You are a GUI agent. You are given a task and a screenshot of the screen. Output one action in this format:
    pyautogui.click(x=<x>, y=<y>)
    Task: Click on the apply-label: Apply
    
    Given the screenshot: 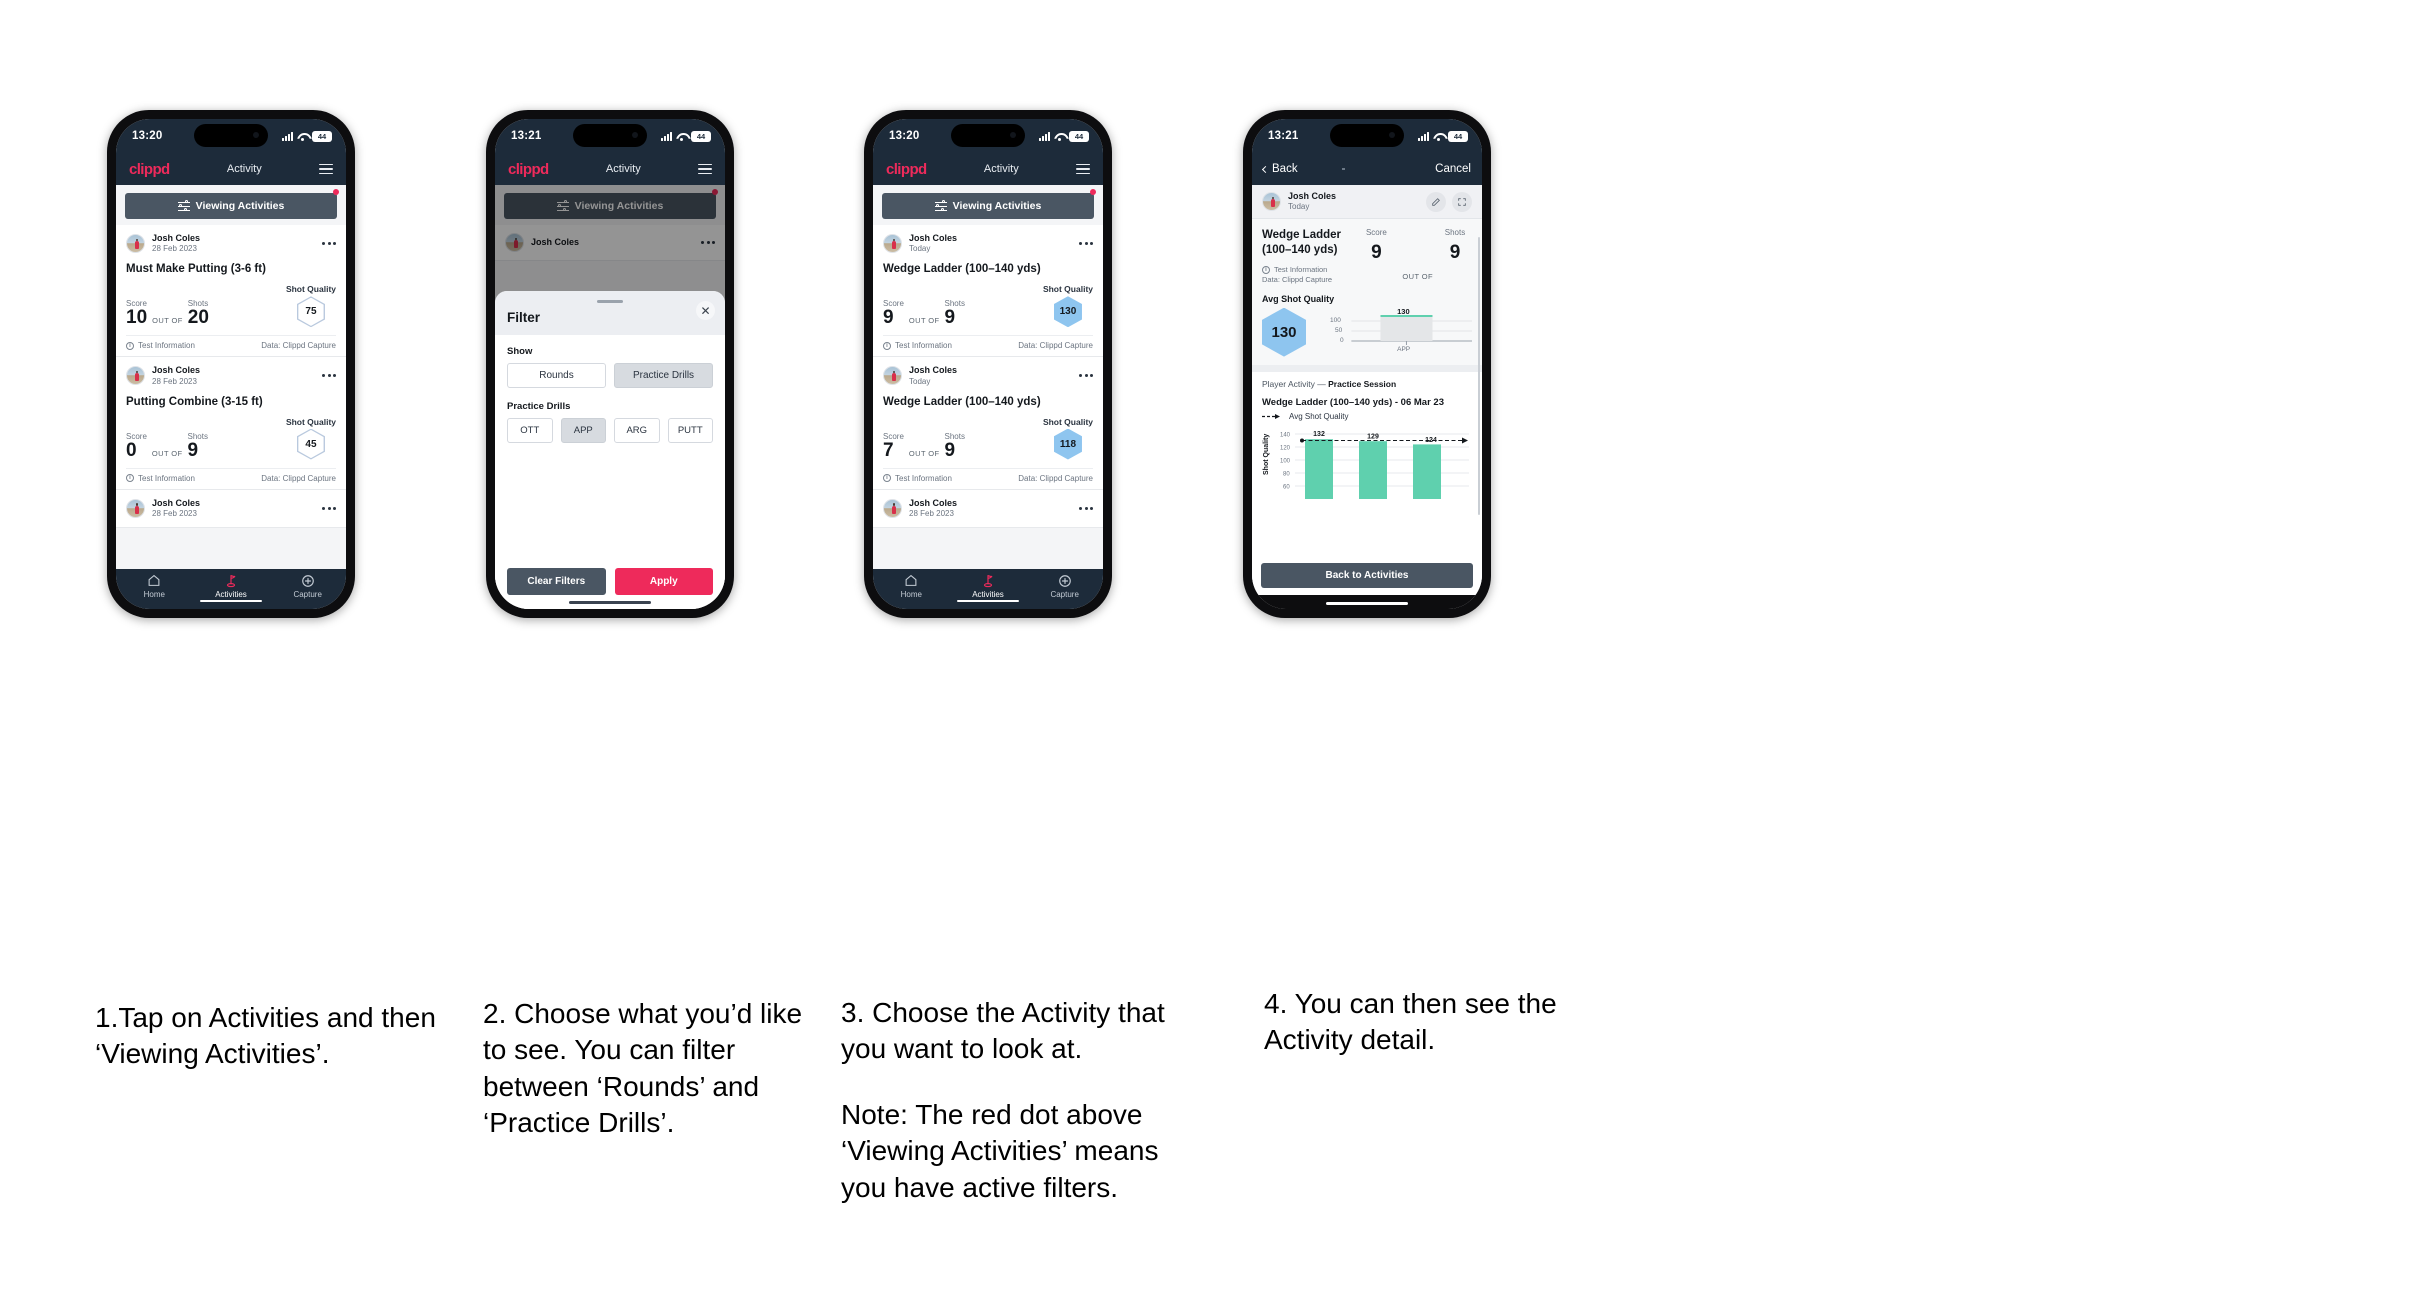 What is the action you would take?
    pyautogui.click(x=663, y=581)
    